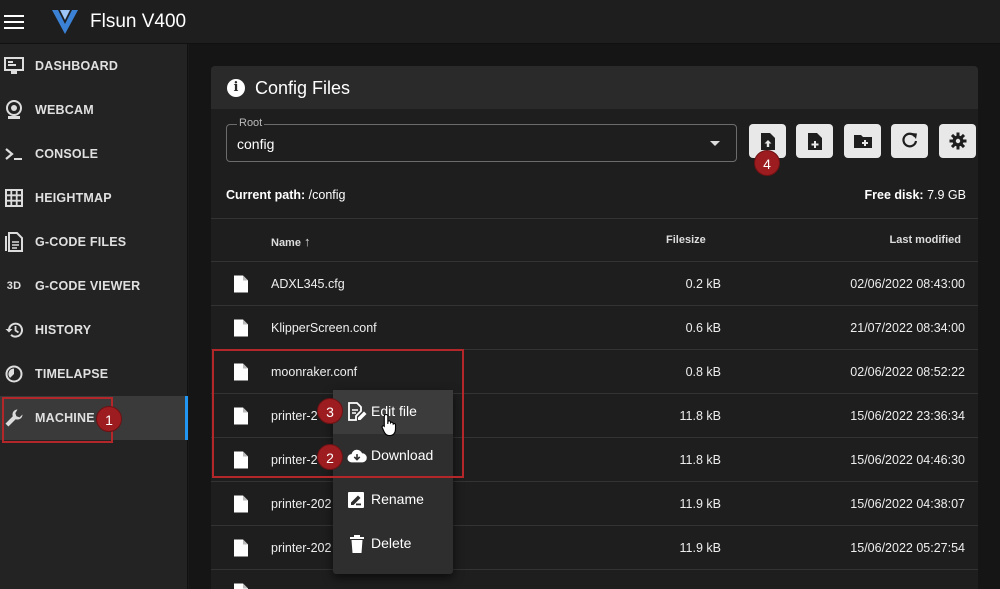 This screenshot has height=589, width=1000. Describe the element at coordinates (256, 144) in the screenshot. I see `root-select-value: config` at that location.